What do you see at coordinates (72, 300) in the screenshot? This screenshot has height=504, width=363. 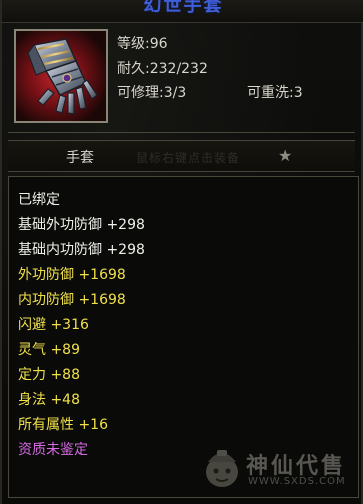 I see `attribute-line: 内功防御 +1698` at bounding box center [72, 300].